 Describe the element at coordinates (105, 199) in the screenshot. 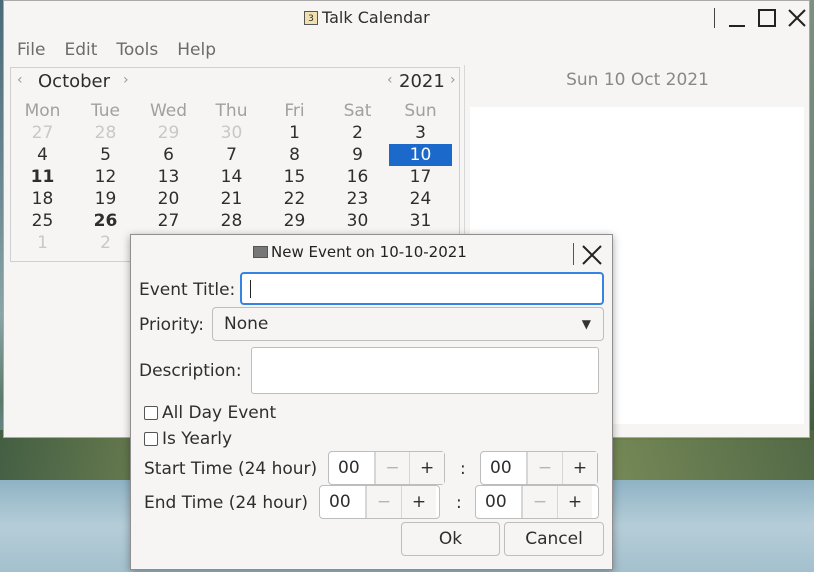

I see `calendar-day: 19` at that location.